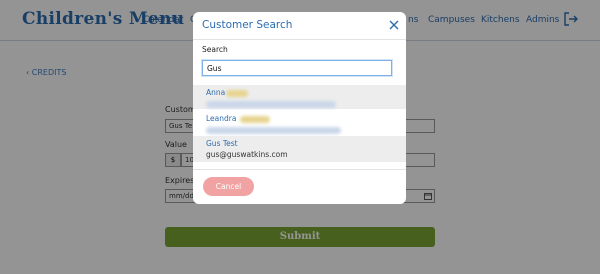  I want to click on result-name: Gus Test, so click(222, 143).